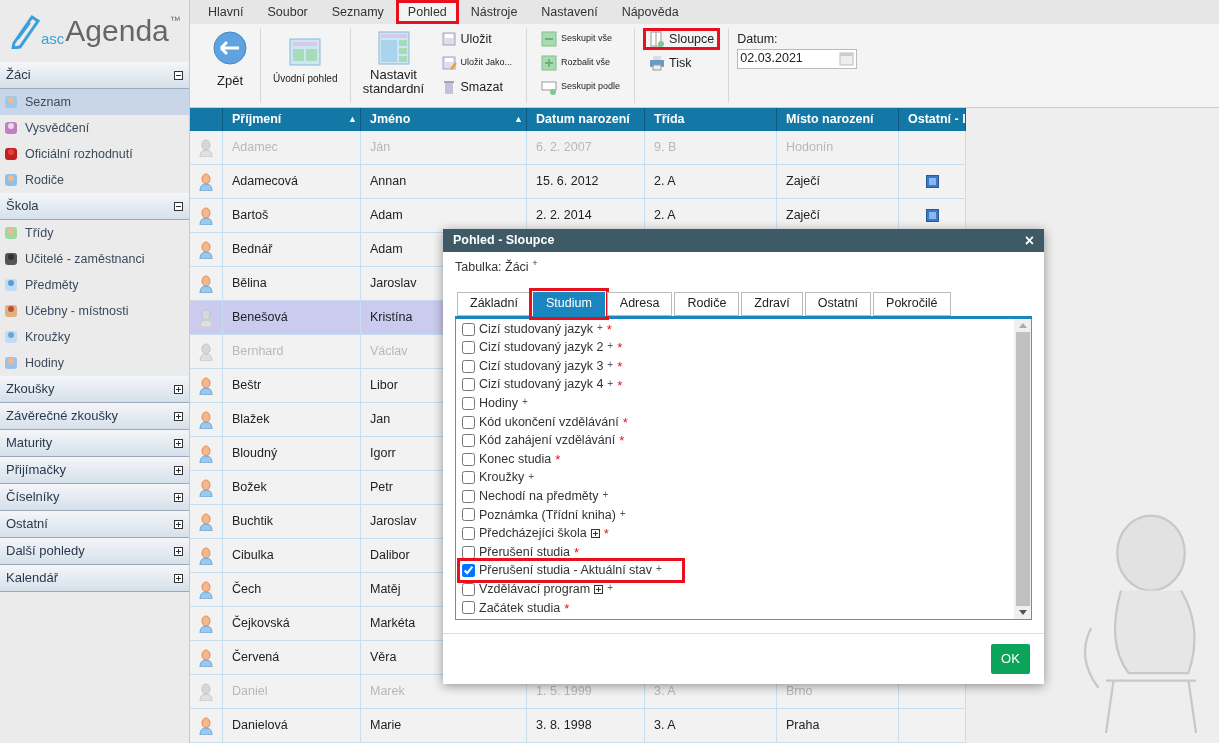 The width and height of the screenshot is (1219, 743). What do you see at coordinates (94, 551) in the screenshot?
I see `sidebar-section-header: Další pohledy` at bounding box center [94, 551].